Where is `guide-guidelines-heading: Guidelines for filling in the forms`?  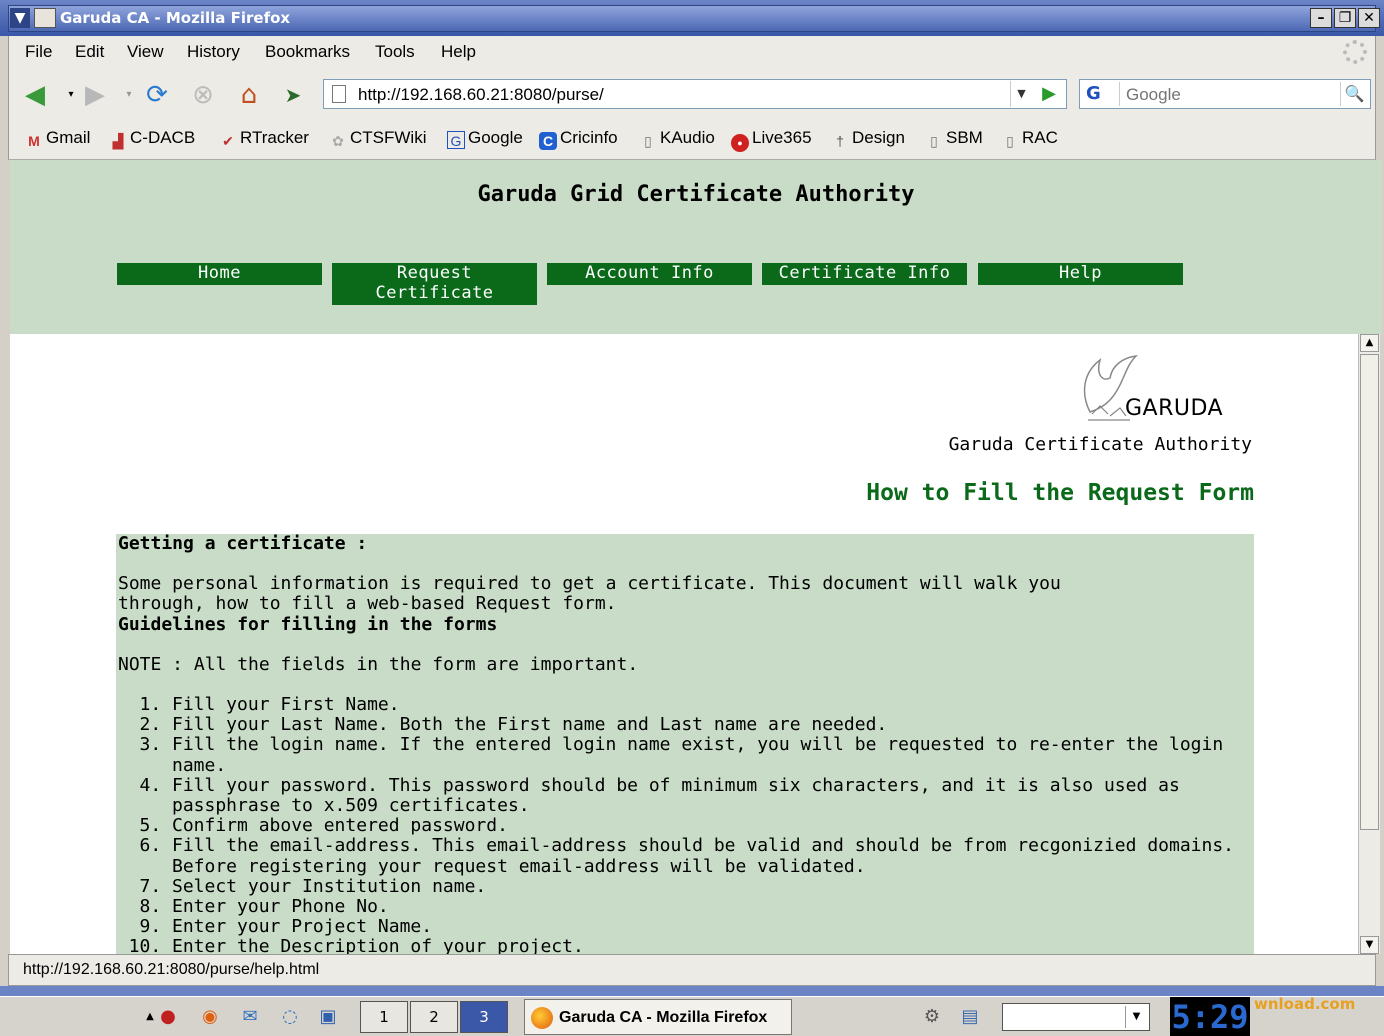 guide-guidelines-heading: Guidelines for filling in the forms is located at coordinates (308, 624).